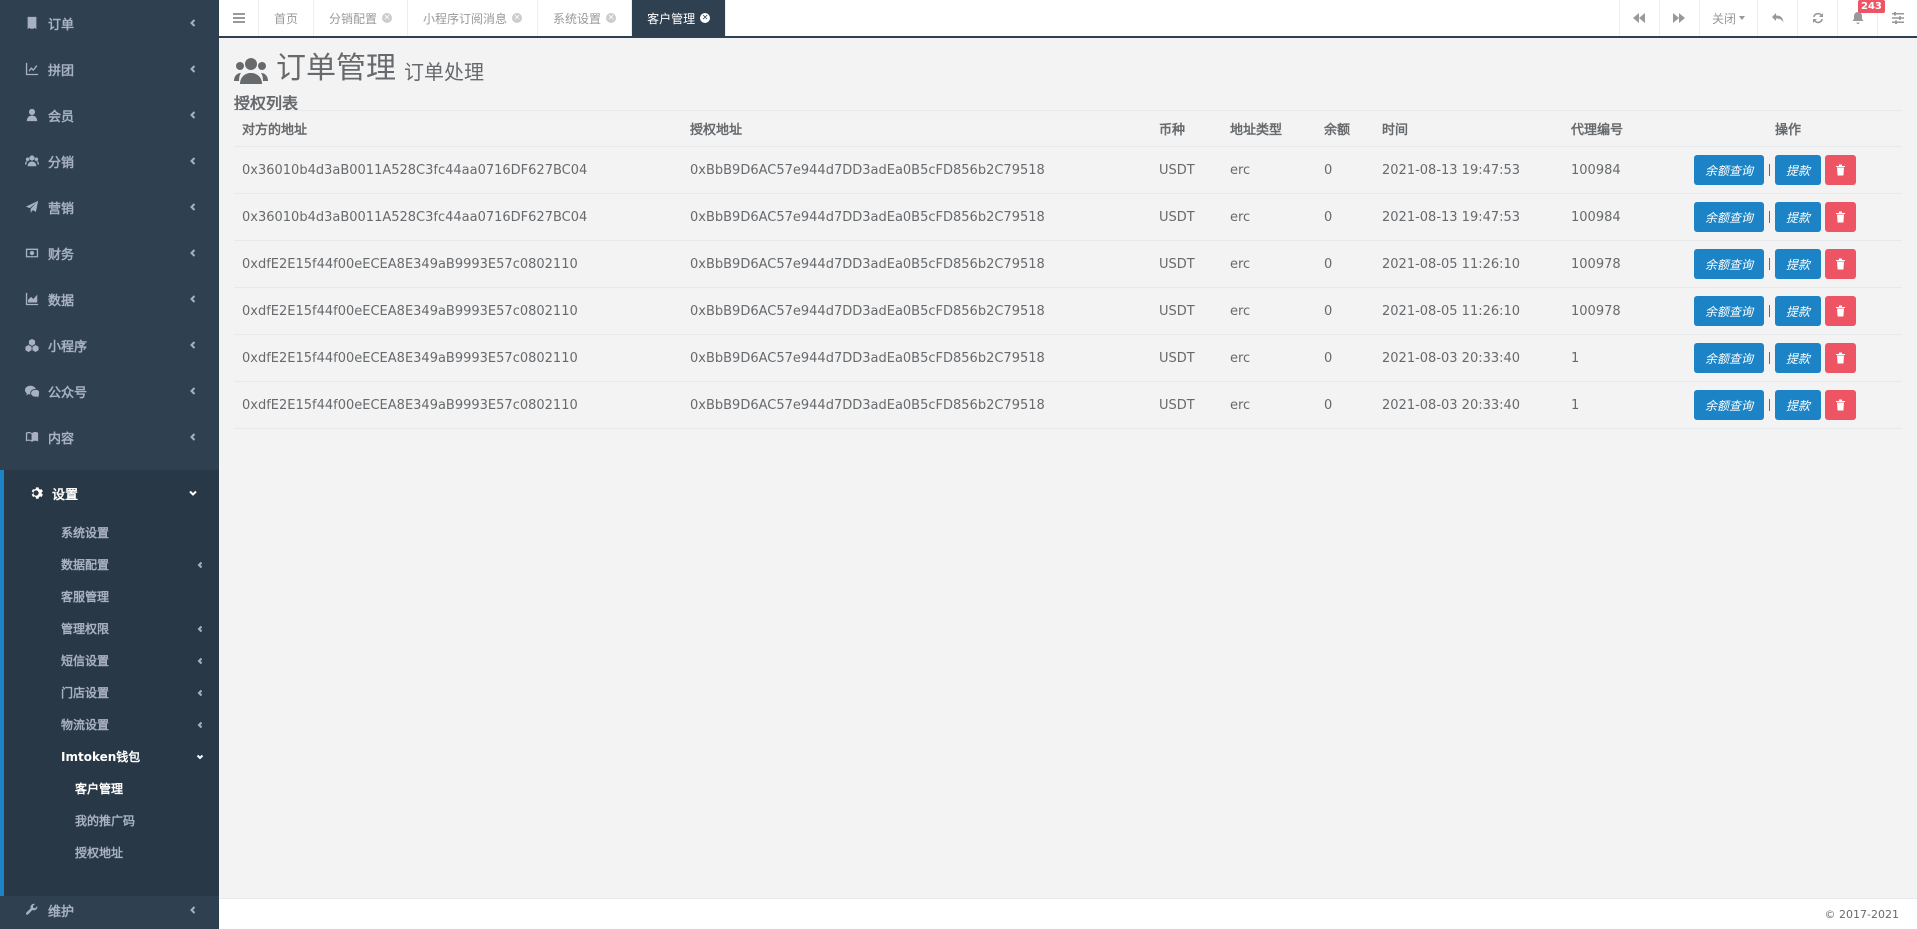 This screenshot has height=929, width=1917. What do you see at coordinates (111, 852) in the screenshot?
I see `sidebar-wallet-item-2: 授权地址` at bounding box center [111, 852].